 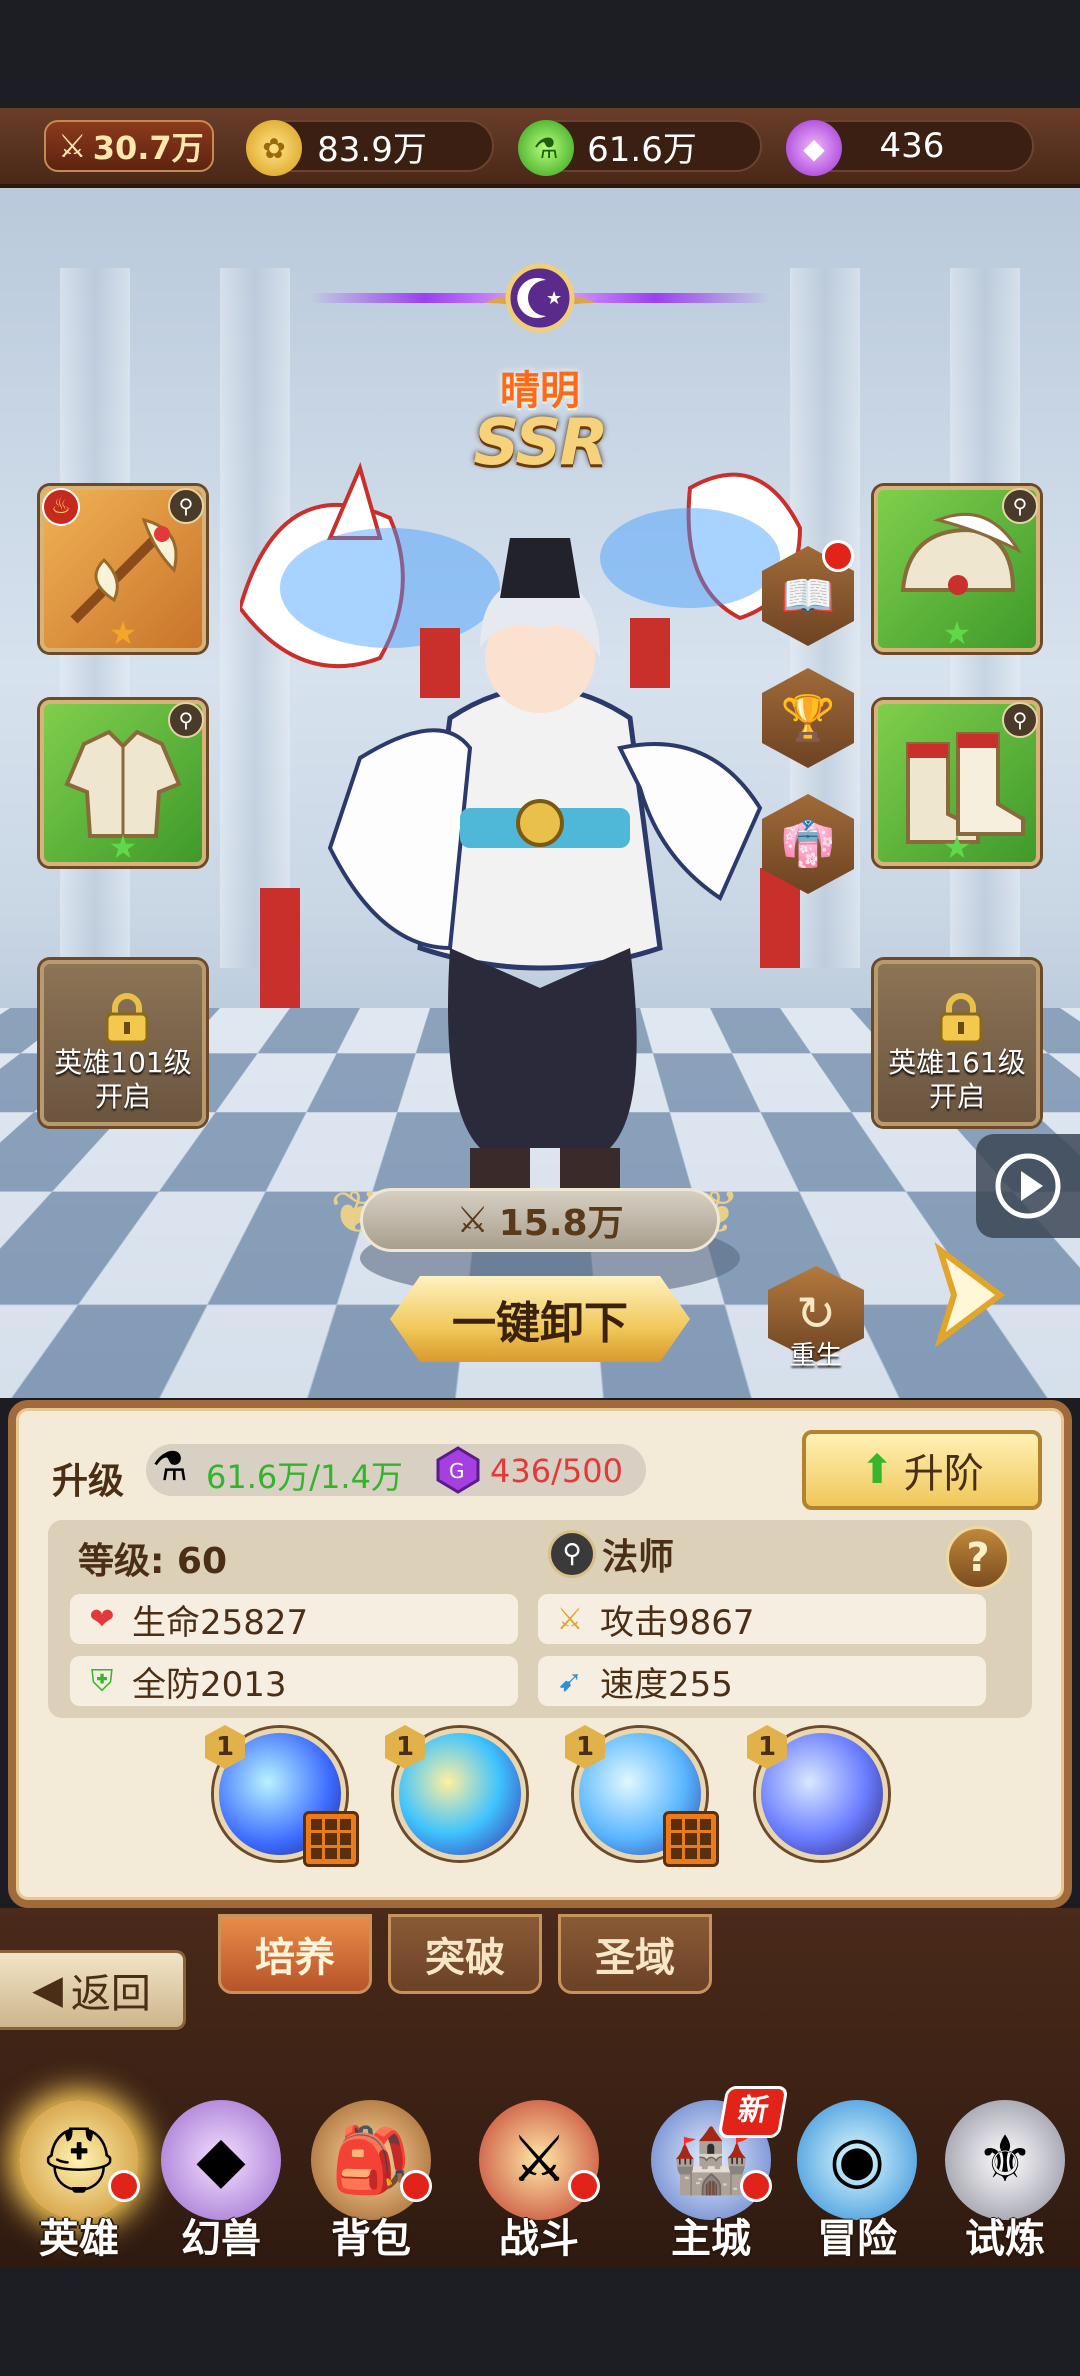 What do you see at coordinates (540, 1319) in the screenshot?
I see `unload-all-button: 一键卸下` at bounding box center [540, 1319].